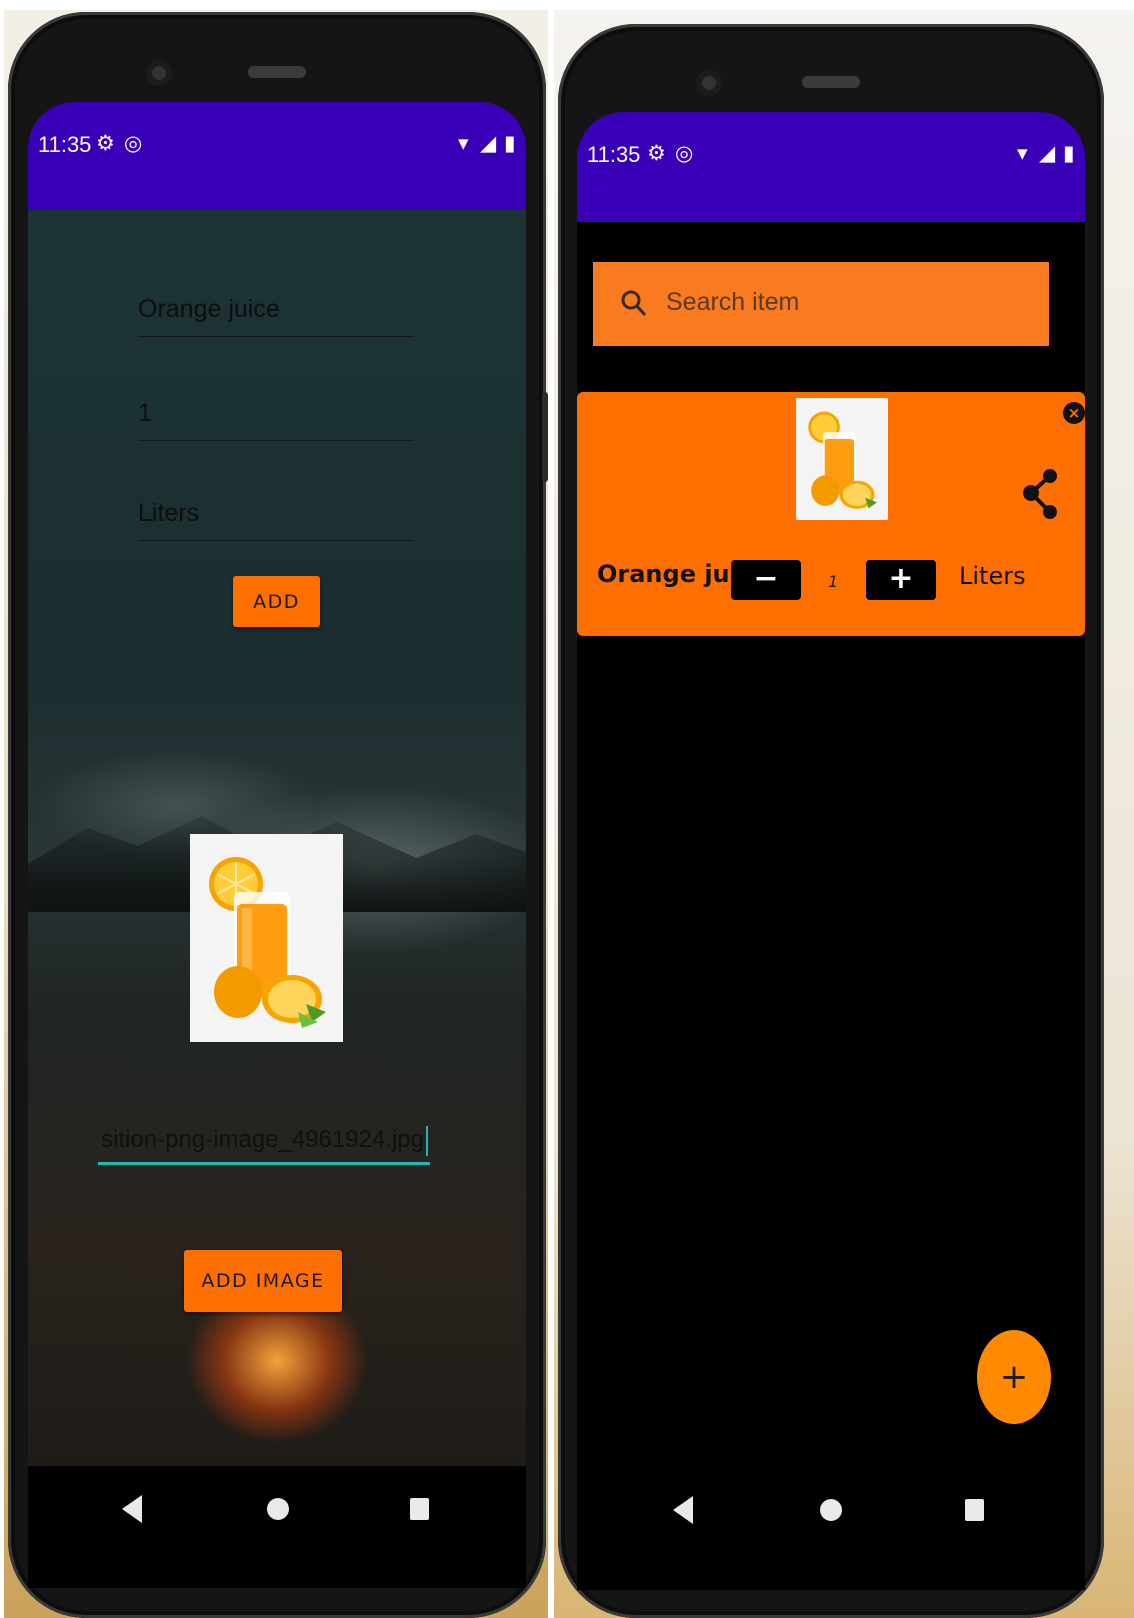 The width and height of the screenshot is (1134, 1618). I want to click on item-name: Orange juice, so click(664, 574).